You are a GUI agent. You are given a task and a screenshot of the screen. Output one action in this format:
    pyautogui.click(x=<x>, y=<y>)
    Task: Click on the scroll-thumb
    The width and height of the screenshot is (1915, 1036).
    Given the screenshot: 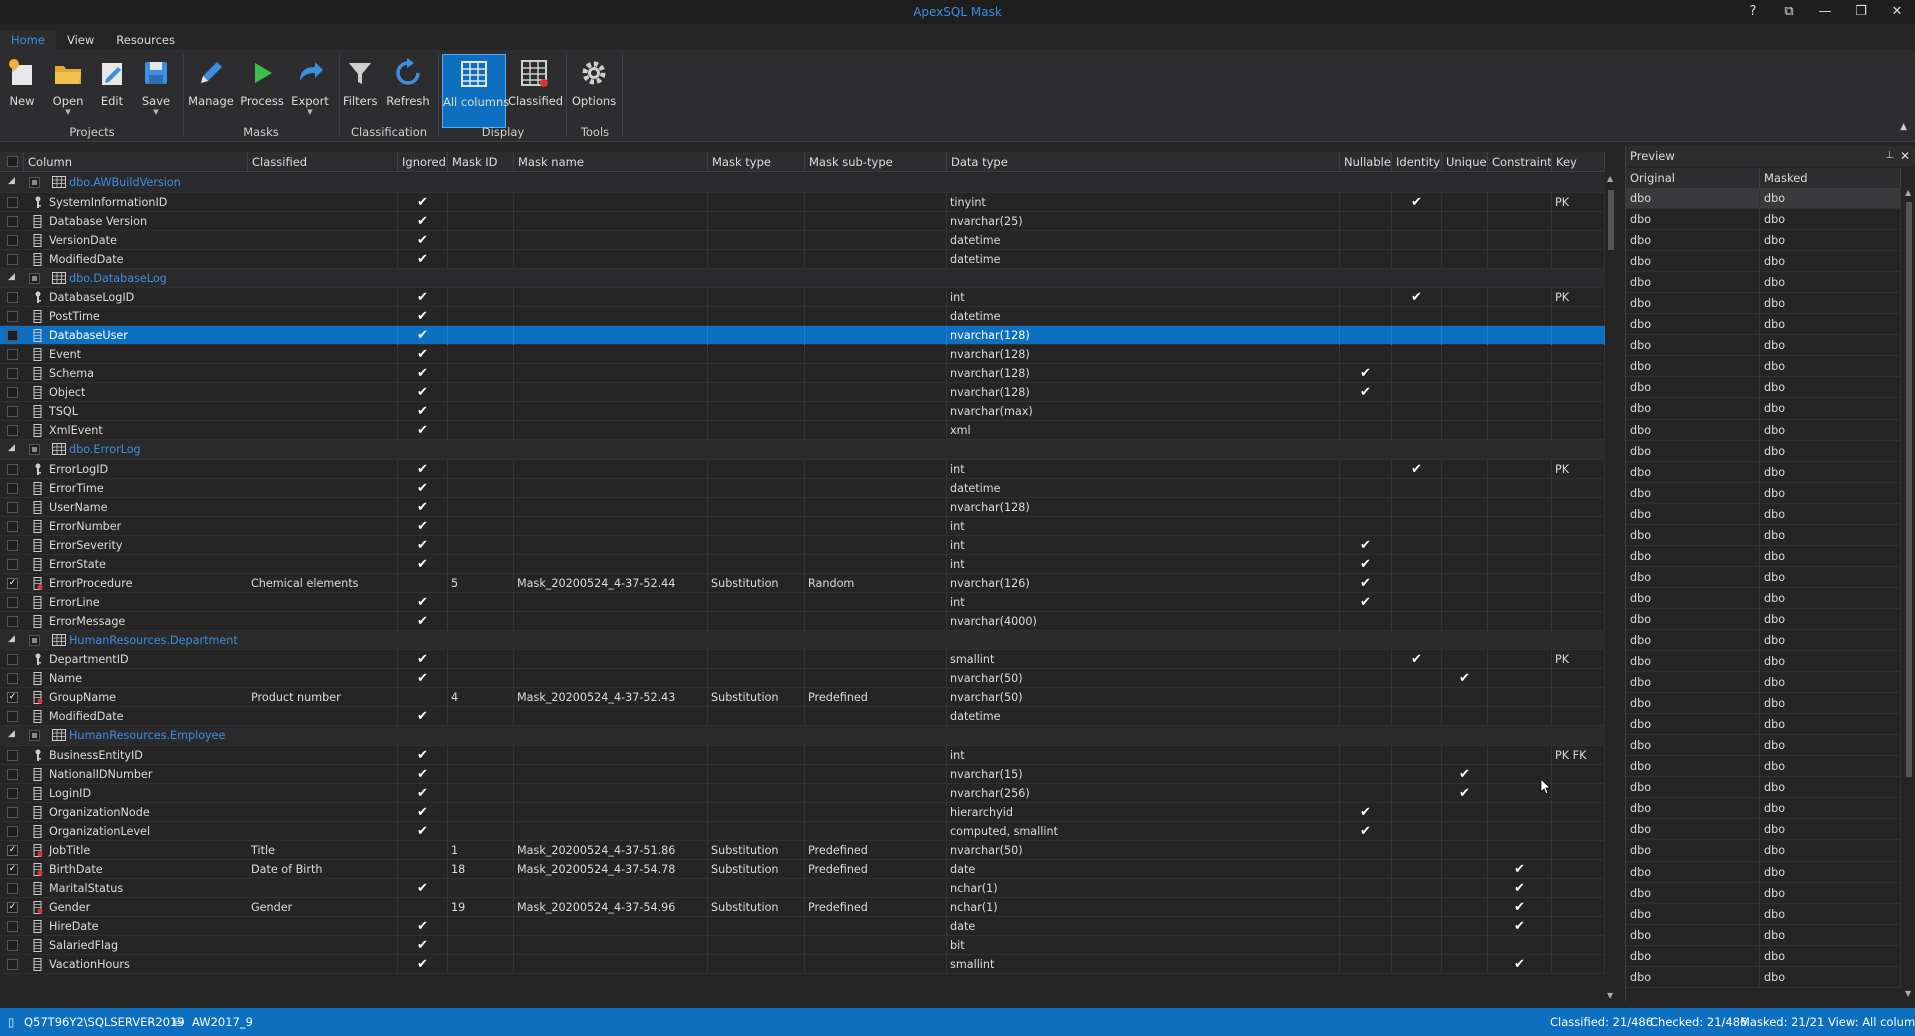 What is the action you would take?
    pyautogui.click(x=1611, y=220)
    